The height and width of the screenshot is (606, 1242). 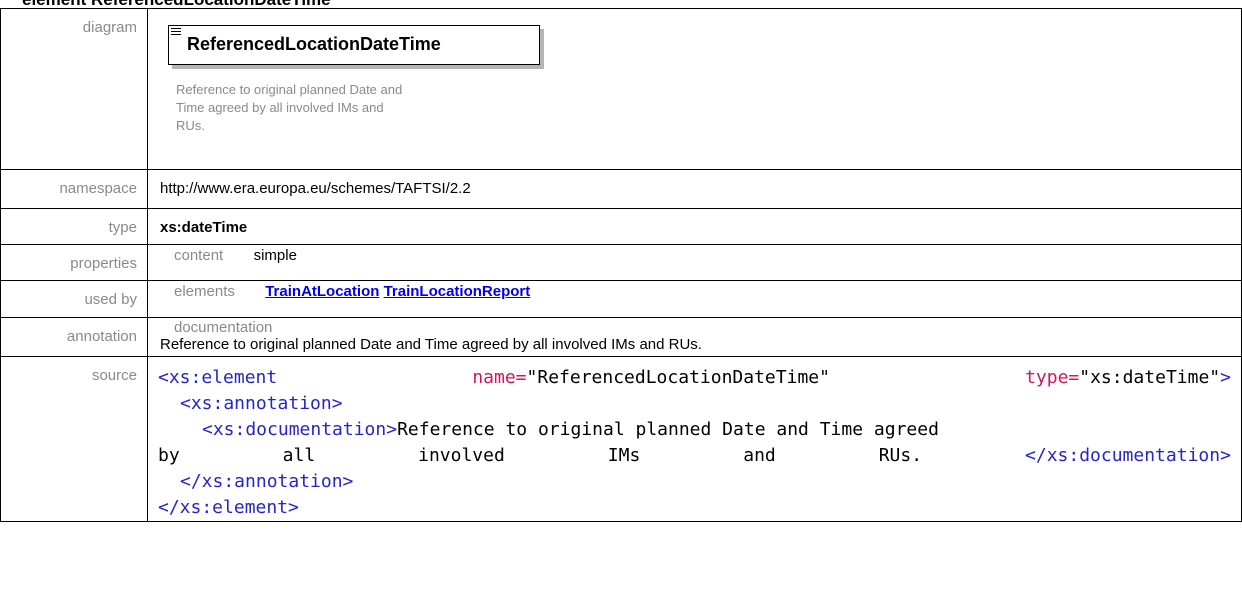 I want to click on row-label-type: type, so click(x=74, y=226).